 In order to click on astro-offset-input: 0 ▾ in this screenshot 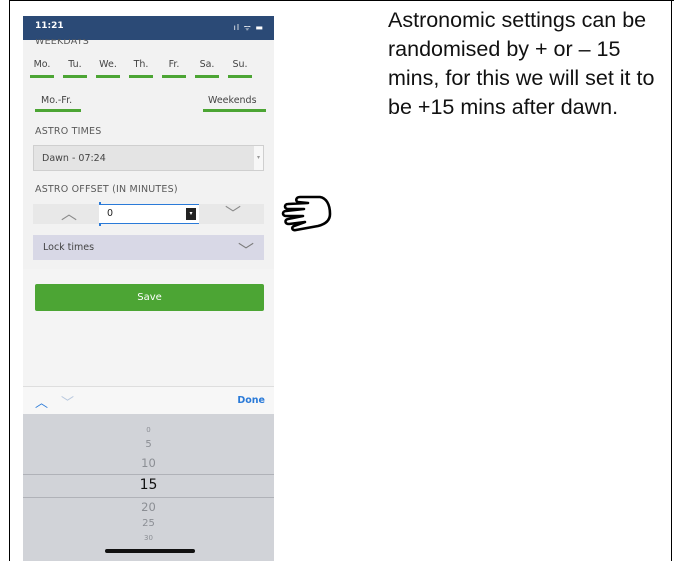, I will do `click(149, 214)`.